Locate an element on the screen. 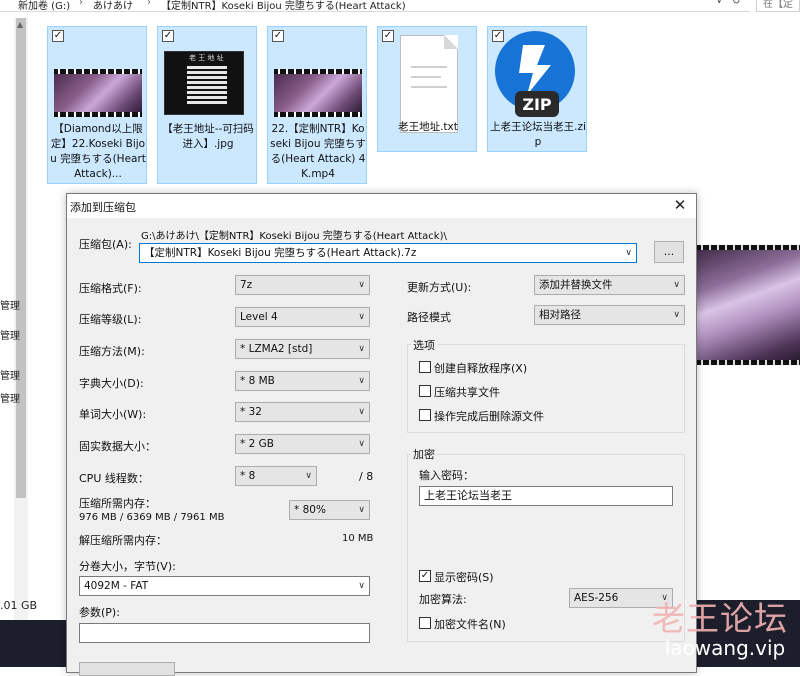  scrollbar-thumb is located at coordinates (21, 258).